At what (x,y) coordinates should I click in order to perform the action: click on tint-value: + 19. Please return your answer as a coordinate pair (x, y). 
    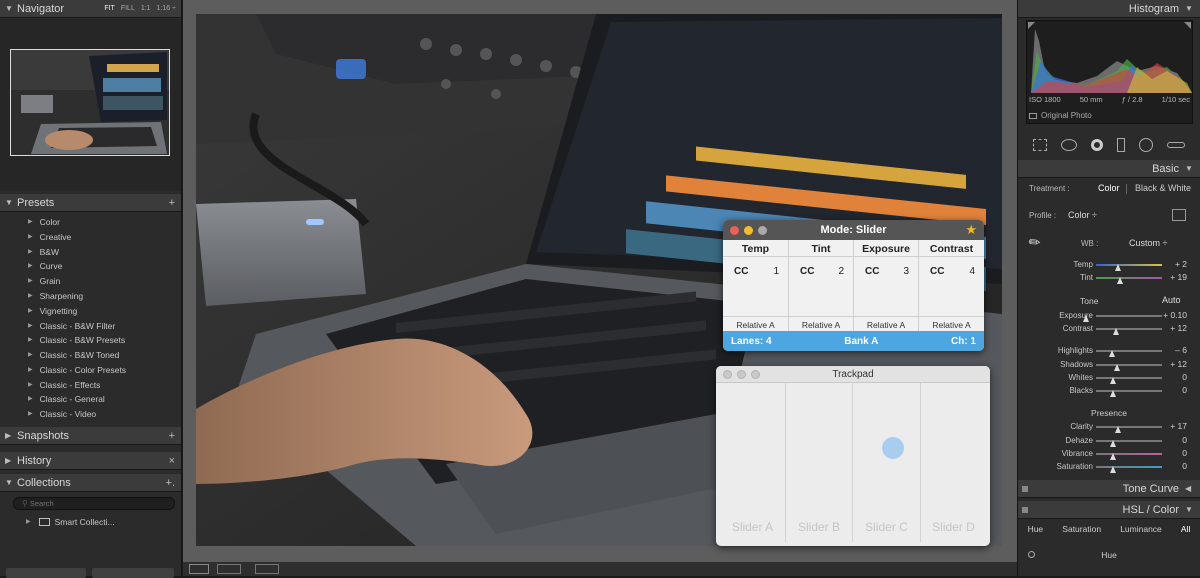
    Looking at the image, I should click on (1178, 277).